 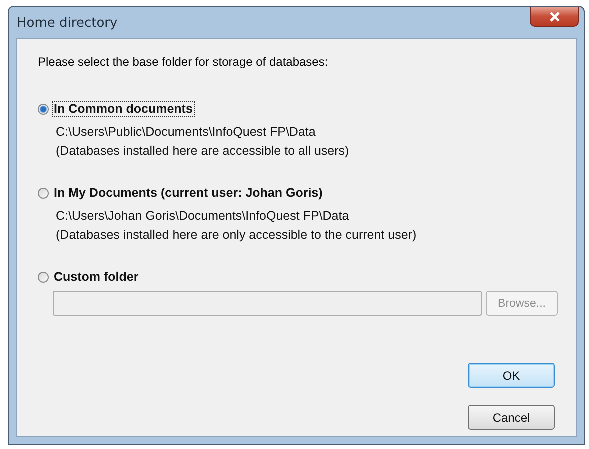 I want to click on close-icon, so click(x=554, y=17).